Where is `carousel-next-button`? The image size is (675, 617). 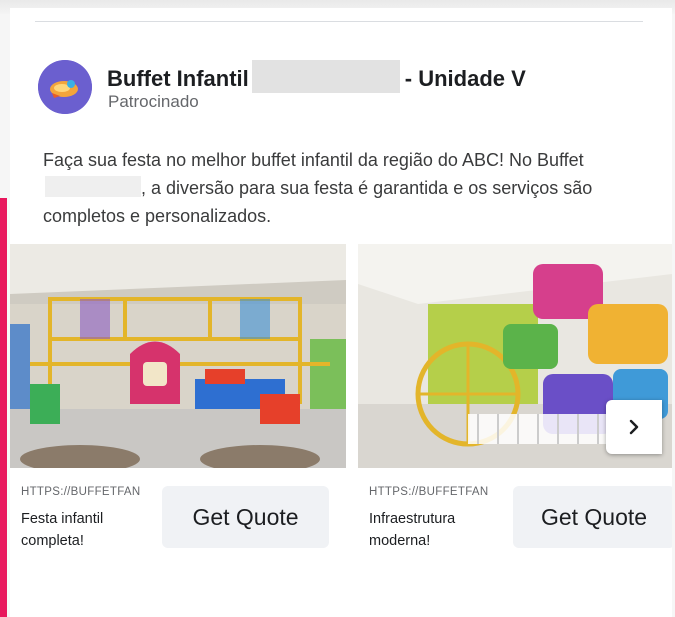 carousel-next-button is located at coordinates (634, 427).